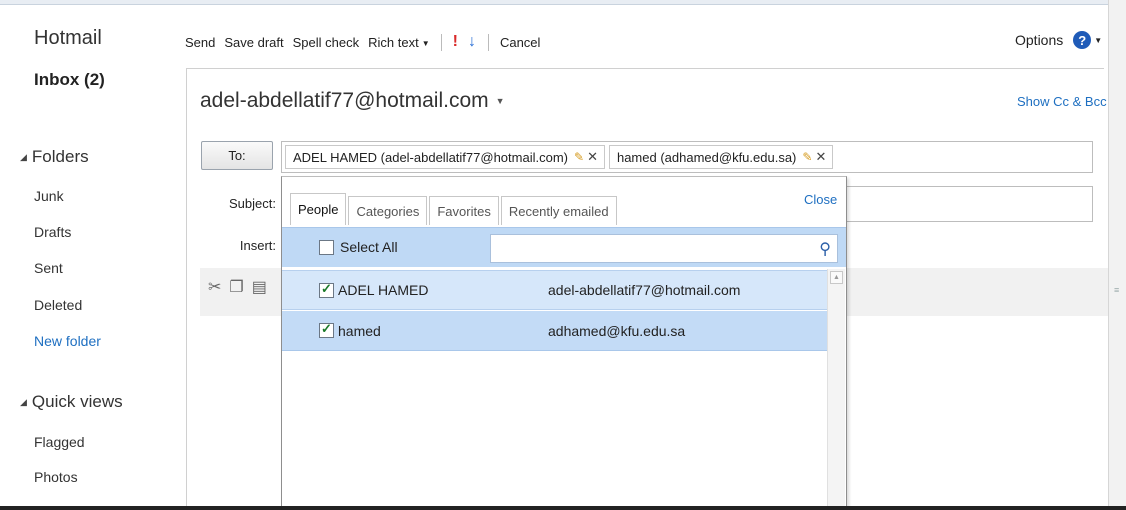 The image size is (1126, 510). Describe the element at coordinates (820, 199) in the screenshot. I see `picker-close-link: Close` at that location.